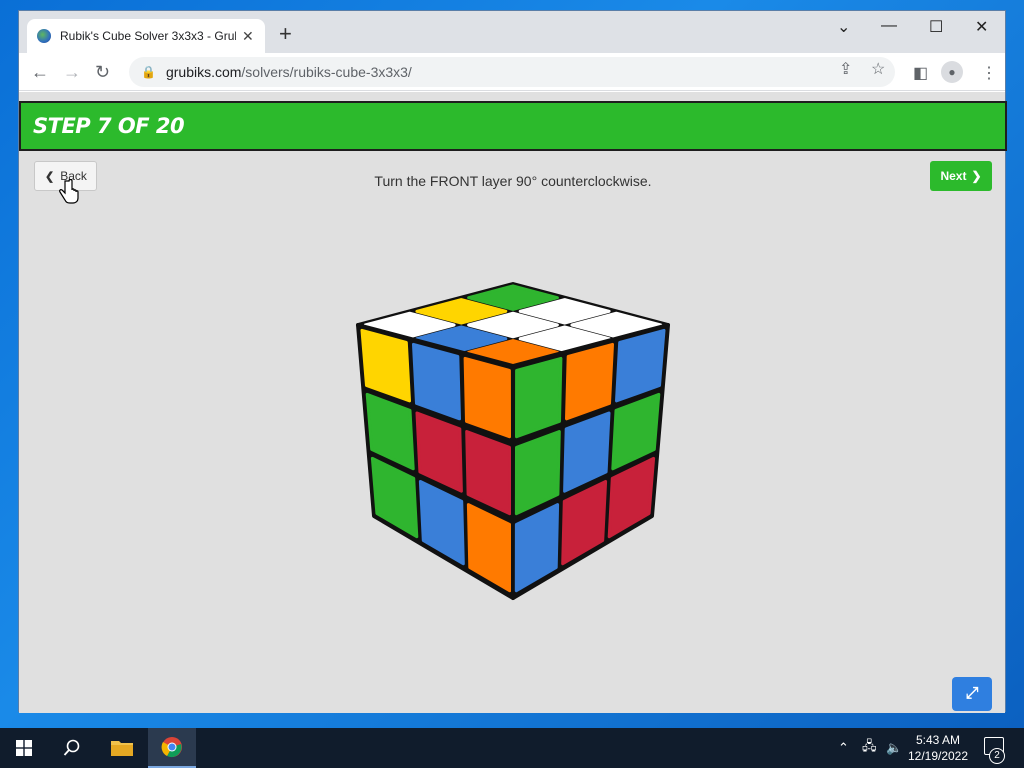  I want to click on expand-icon: ⤢, so click(972, 693).